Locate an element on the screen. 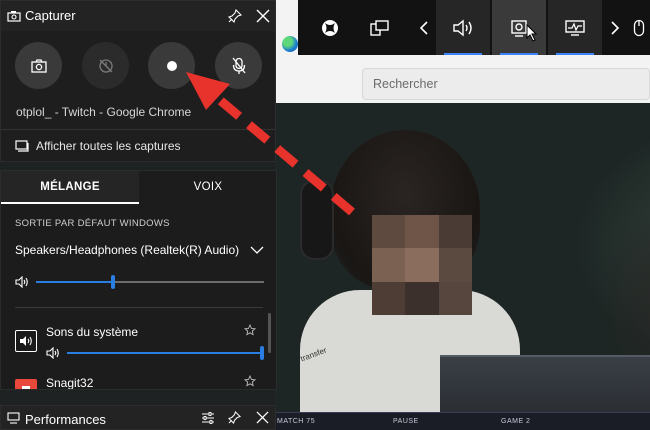 The height and width of the screenshot is (430, 650). settings-sliders-icon is located at coordinates (208, 418).